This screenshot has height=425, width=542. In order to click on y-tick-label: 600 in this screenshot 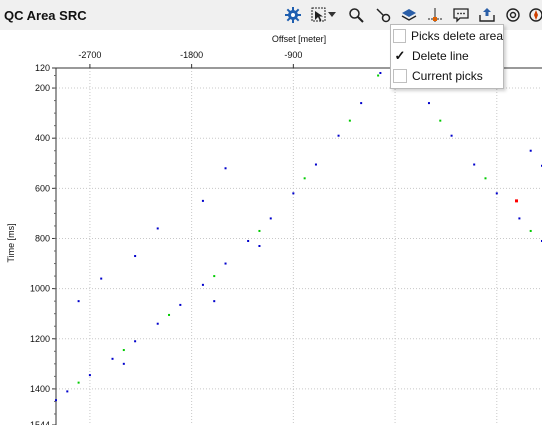, I will do `click(42, 188)`.